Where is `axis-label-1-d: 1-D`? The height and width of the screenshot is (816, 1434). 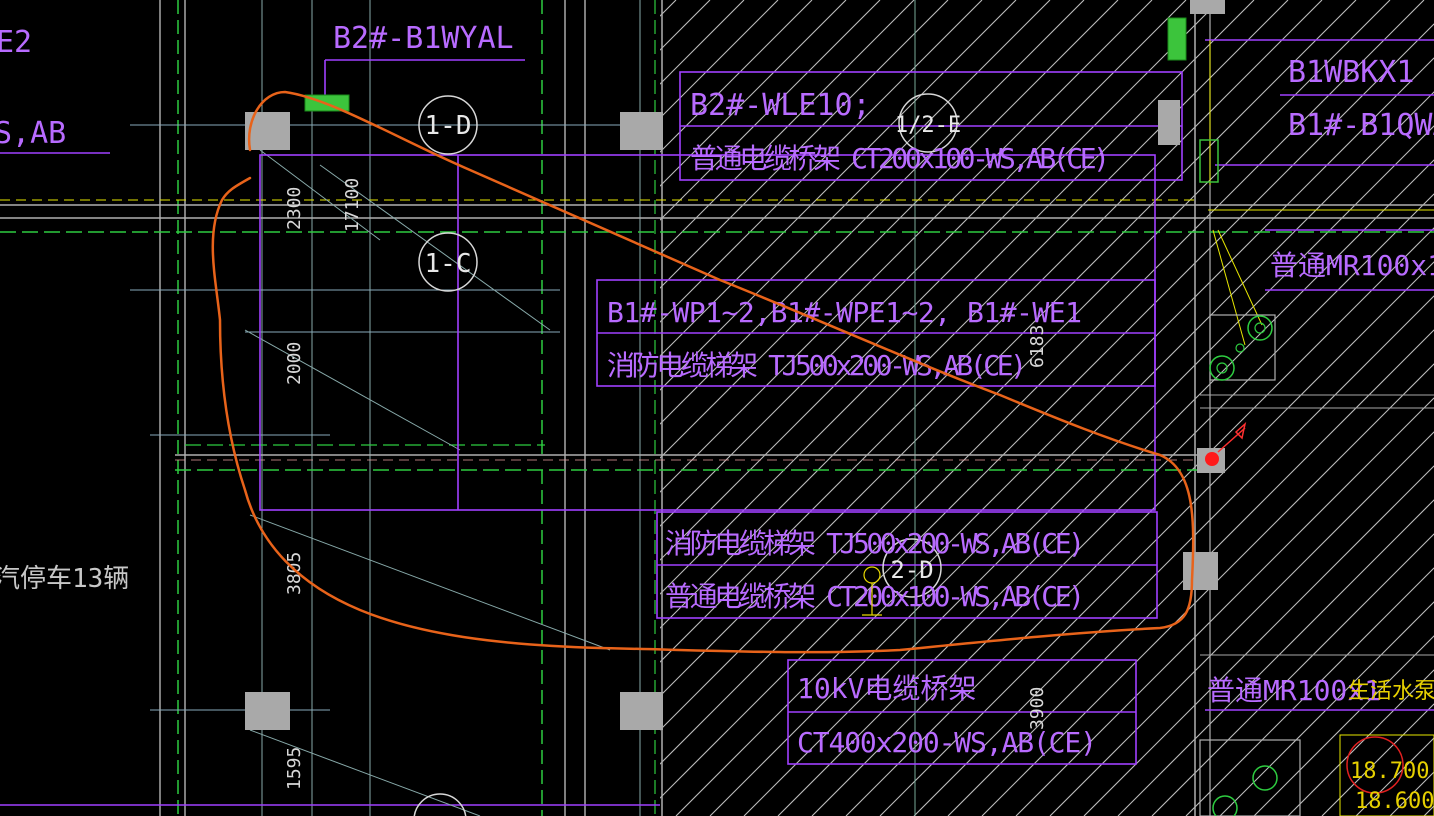 axis-label-1-d: 1-D is located at coordinates (448, 126).